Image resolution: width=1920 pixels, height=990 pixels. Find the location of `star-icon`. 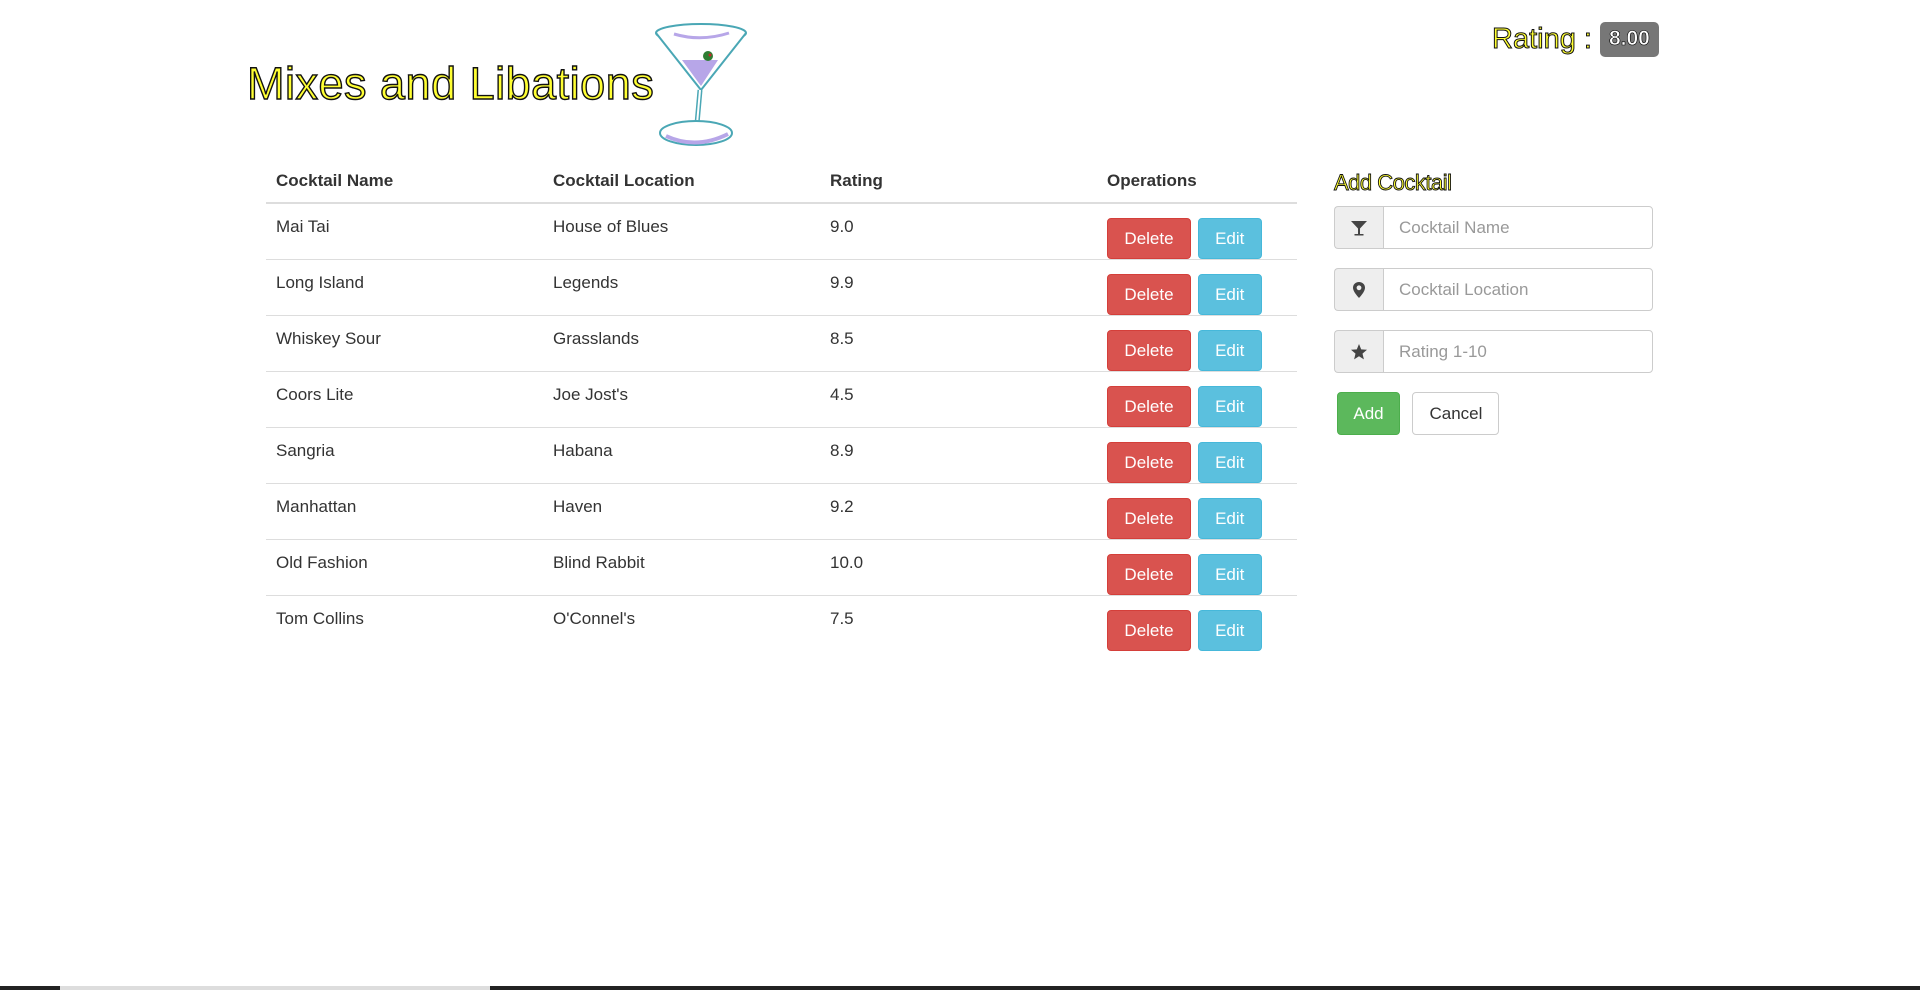

star-icon is located at coordinates (1358, 351).